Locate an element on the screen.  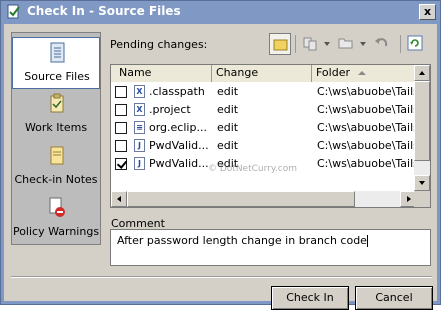
nav-item-work-items: Work Items is located at coordinates (56, 115).